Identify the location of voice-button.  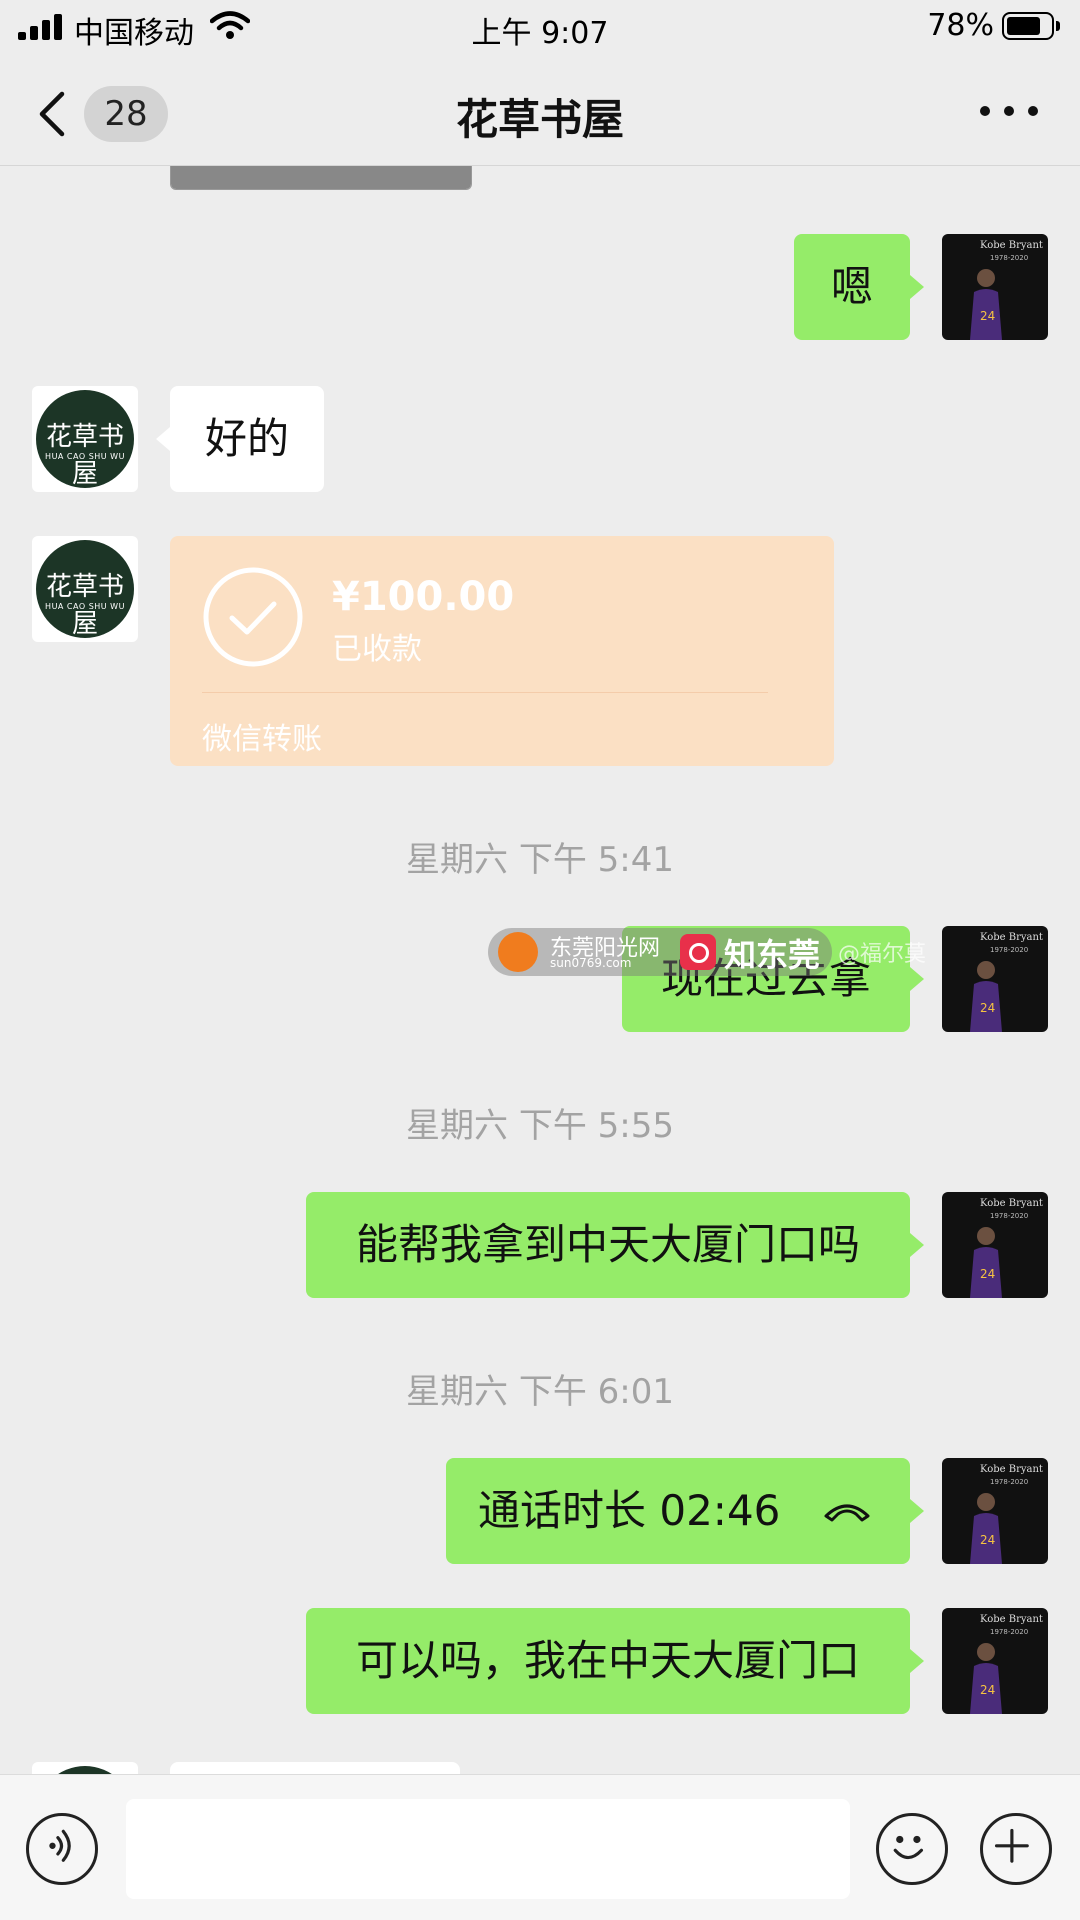
(62, 1849).